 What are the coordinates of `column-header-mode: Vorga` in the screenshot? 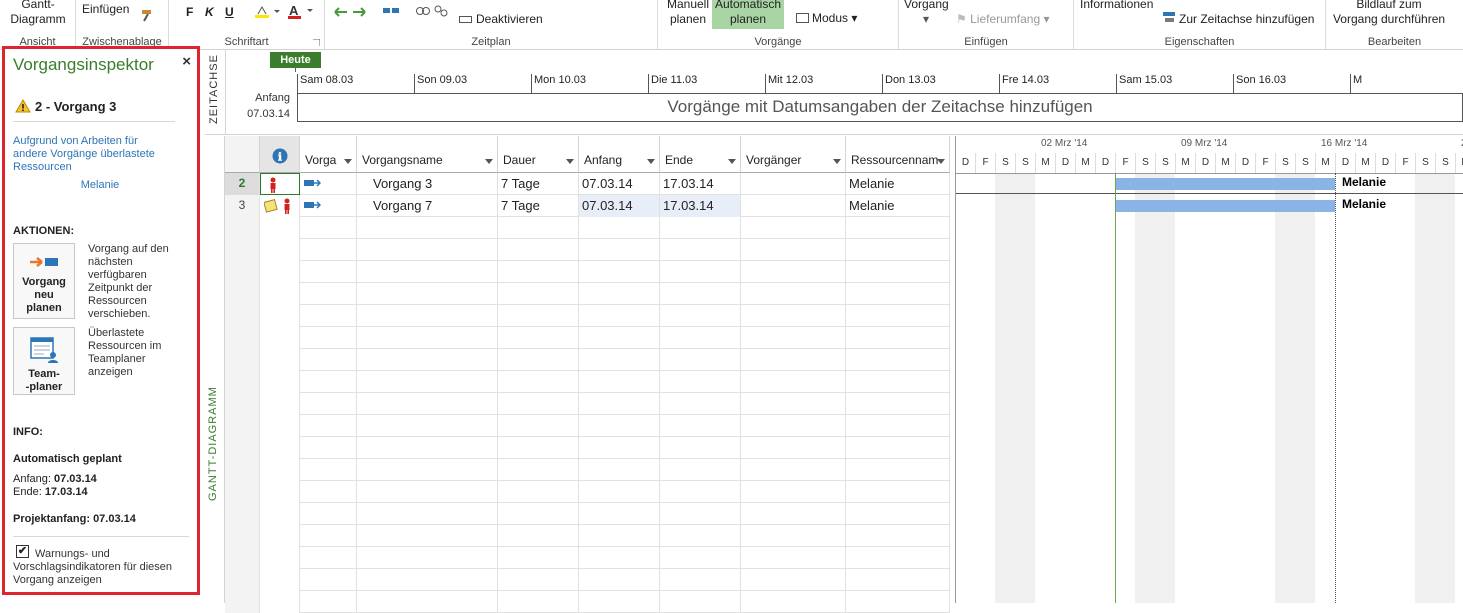 It's located at (328, 154).